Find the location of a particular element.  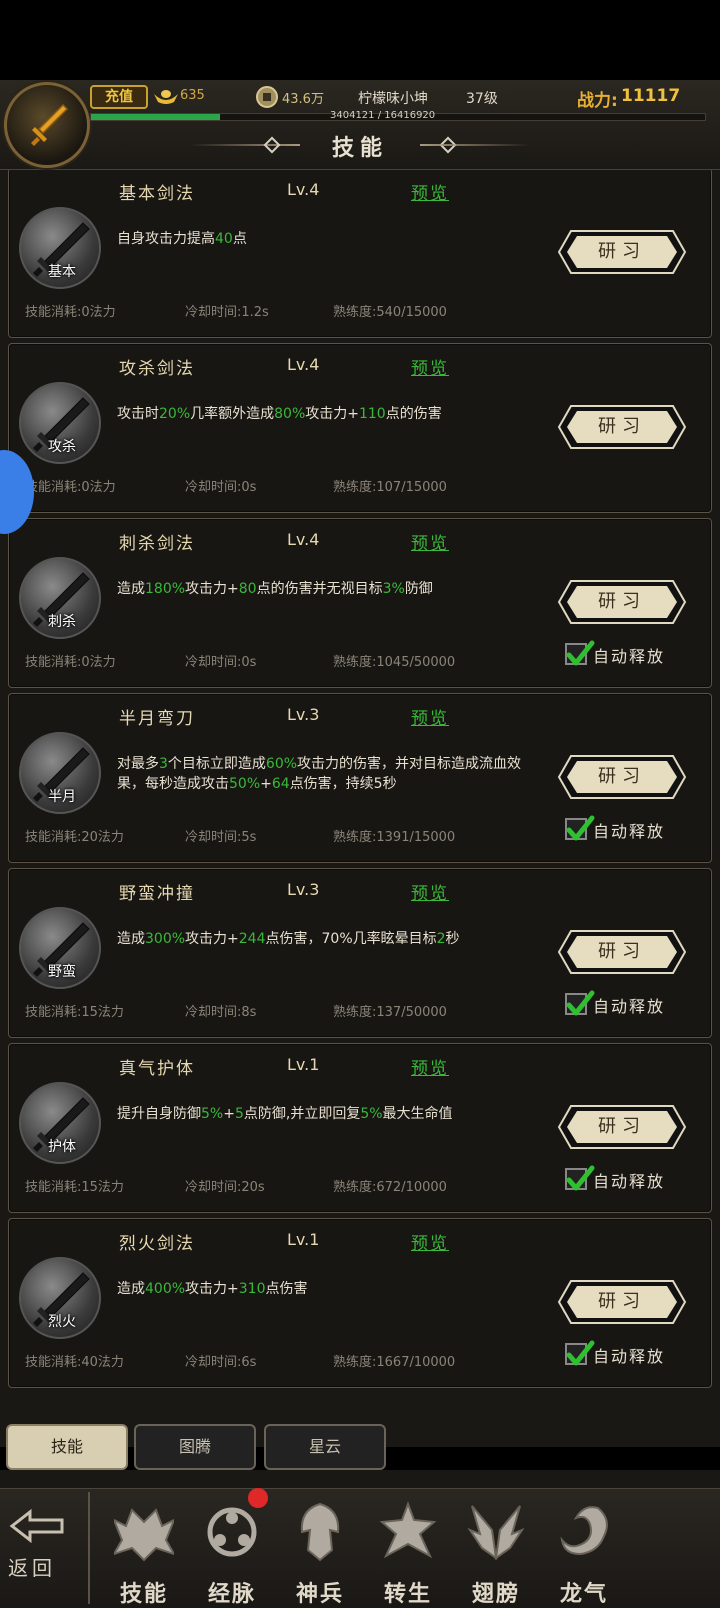

skill-icon: 野蛮 is located at coordinates (60, 948).